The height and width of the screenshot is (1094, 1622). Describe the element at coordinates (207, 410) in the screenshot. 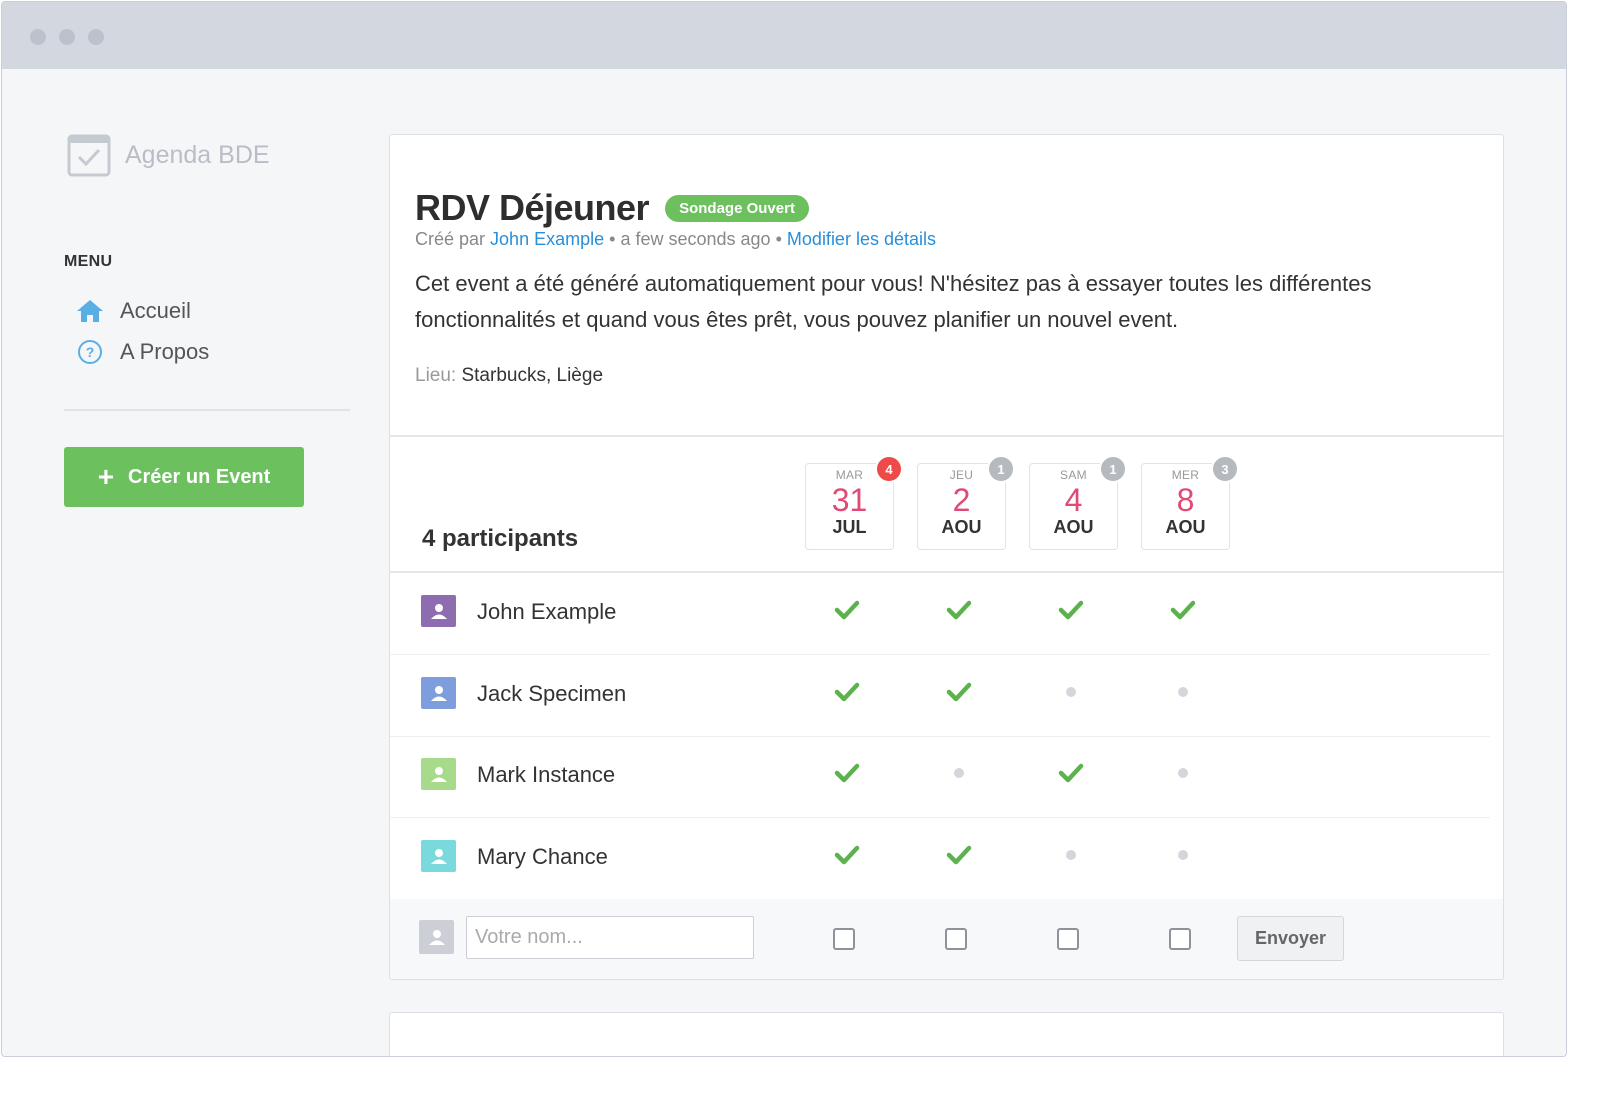

I see `sidebar-divider` at that location.